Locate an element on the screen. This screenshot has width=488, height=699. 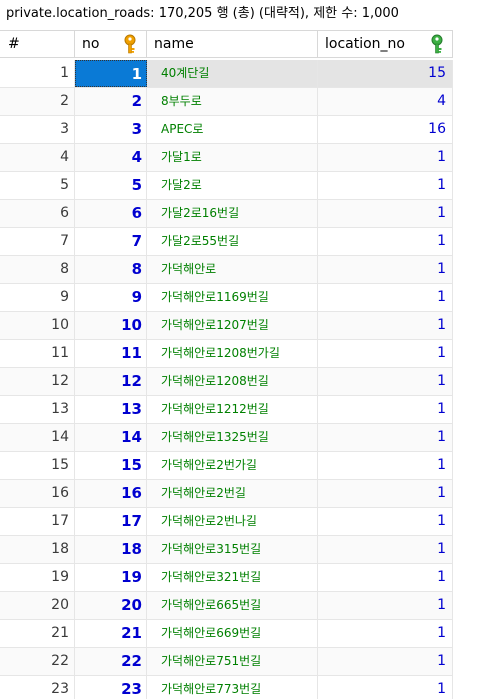
no-cell: 2 is located at coordinates (111, 101).